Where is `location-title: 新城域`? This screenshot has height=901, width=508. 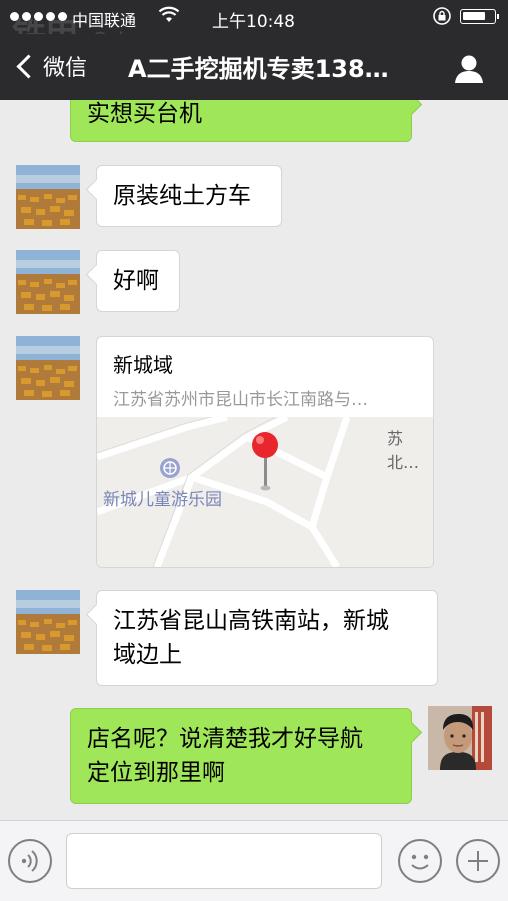
location-title: 新城域 is located at coordinates (143, 365).